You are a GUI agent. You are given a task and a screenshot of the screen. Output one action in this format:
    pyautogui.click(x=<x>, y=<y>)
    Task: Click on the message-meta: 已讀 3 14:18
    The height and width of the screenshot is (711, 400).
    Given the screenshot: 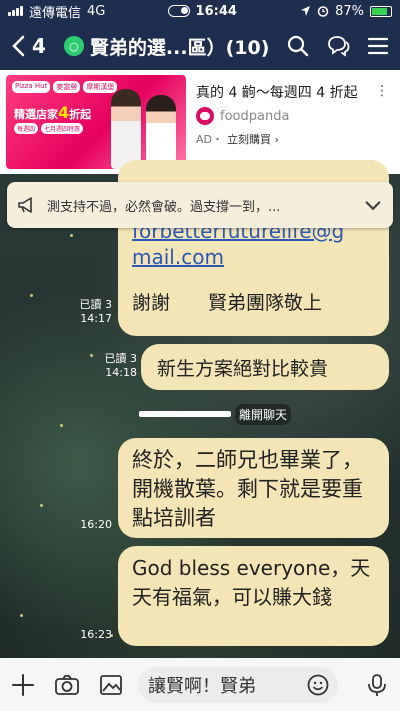 What is the action you would take?
    pyautogui.click(x=121, y=366)
    